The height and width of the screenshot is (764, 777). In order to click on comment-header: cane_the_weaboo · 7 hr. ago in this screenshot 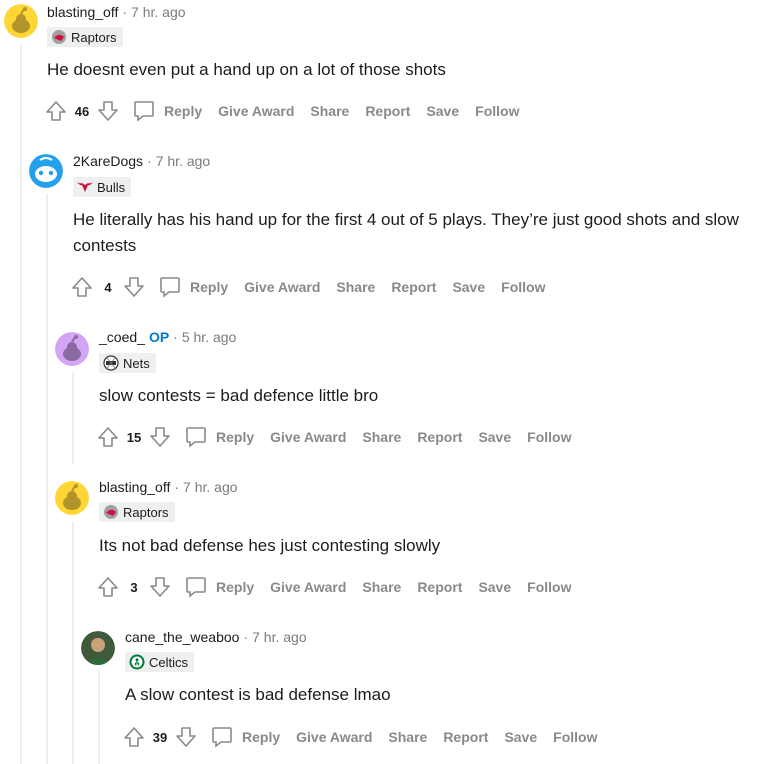, I will do `click(216, 637)`.